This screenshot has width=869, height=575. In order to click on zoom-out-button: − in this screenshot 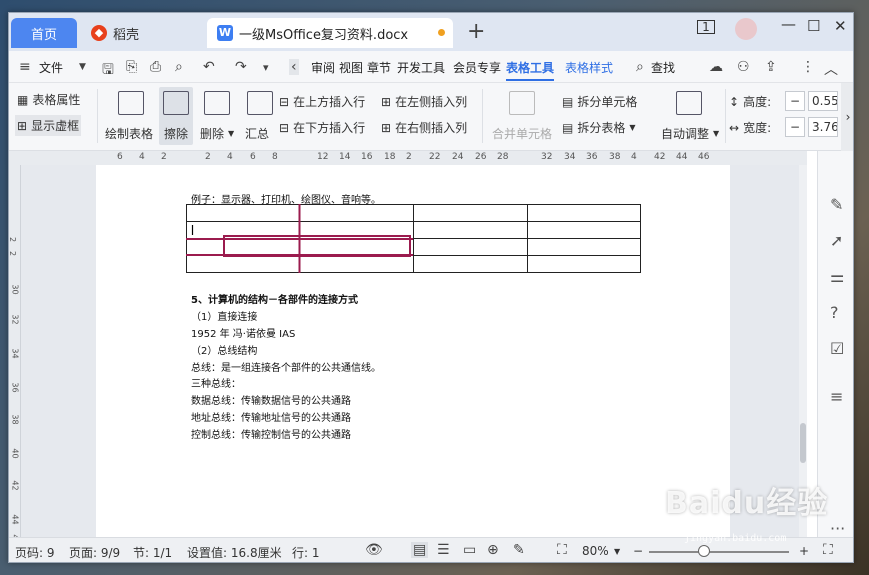, I will do `click(638, 551)`.